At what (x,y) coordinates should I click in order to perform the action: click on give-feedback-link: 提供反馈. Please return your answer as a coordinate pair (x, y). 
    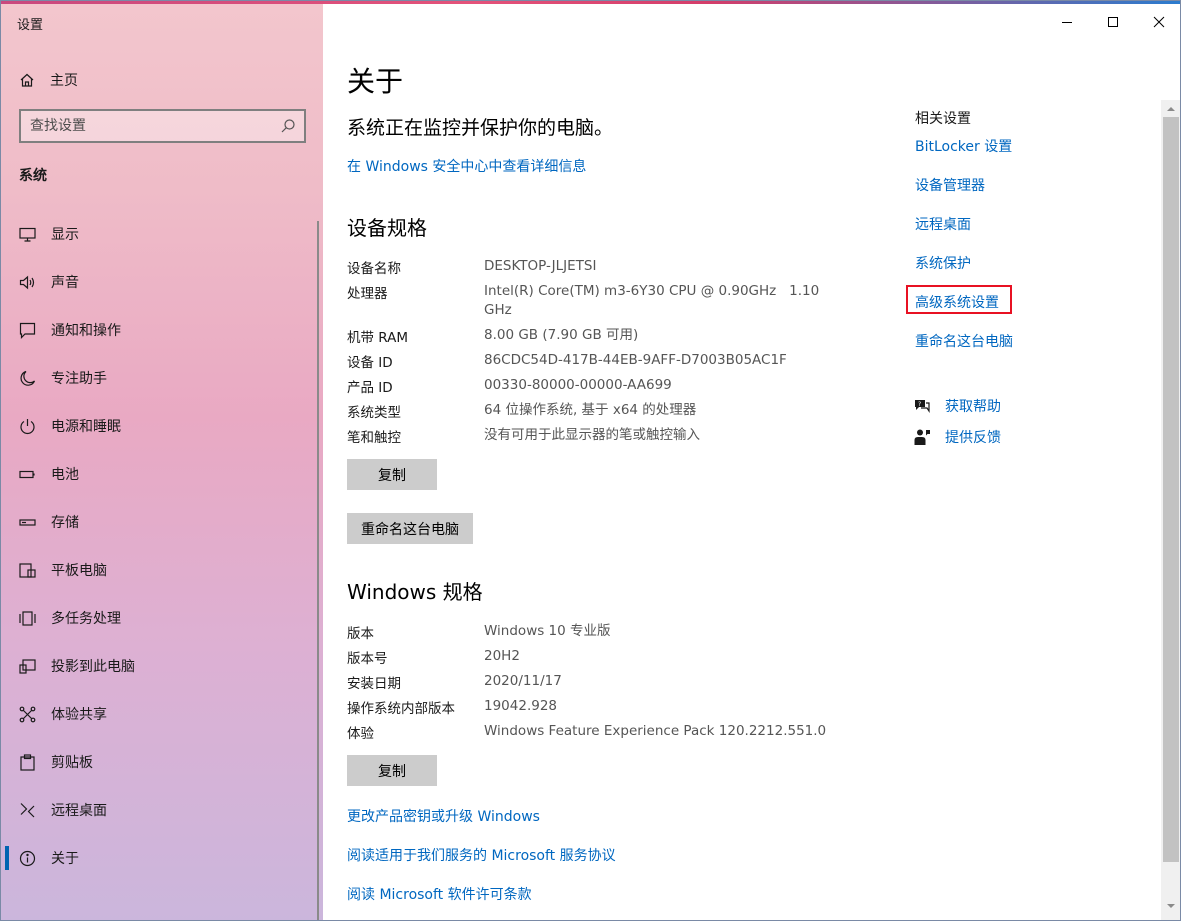
    Looking at the image, I should click on (973, 437).